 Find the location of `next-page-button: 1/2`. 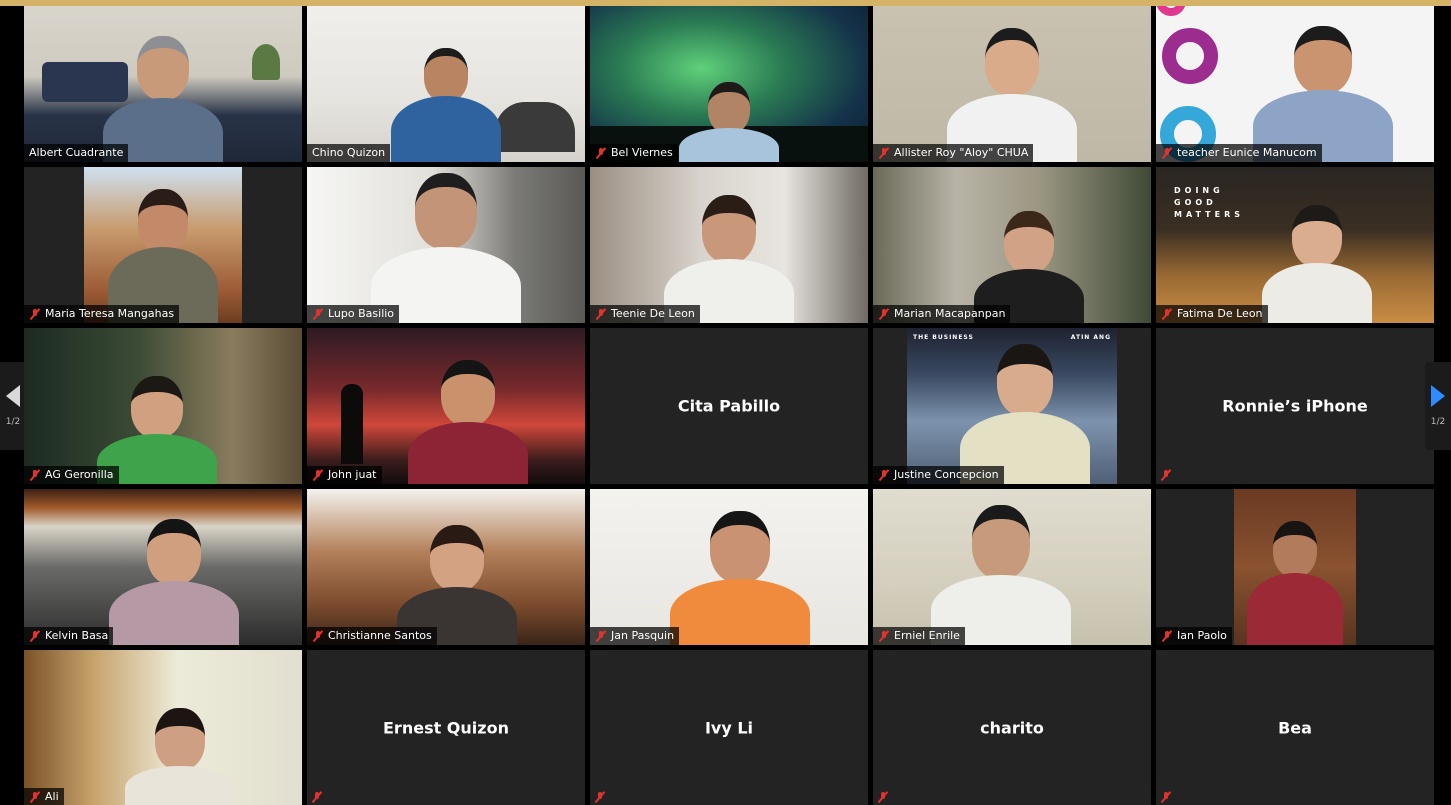

next-page-button: 1/2 is located at coordinates (1438, 406).